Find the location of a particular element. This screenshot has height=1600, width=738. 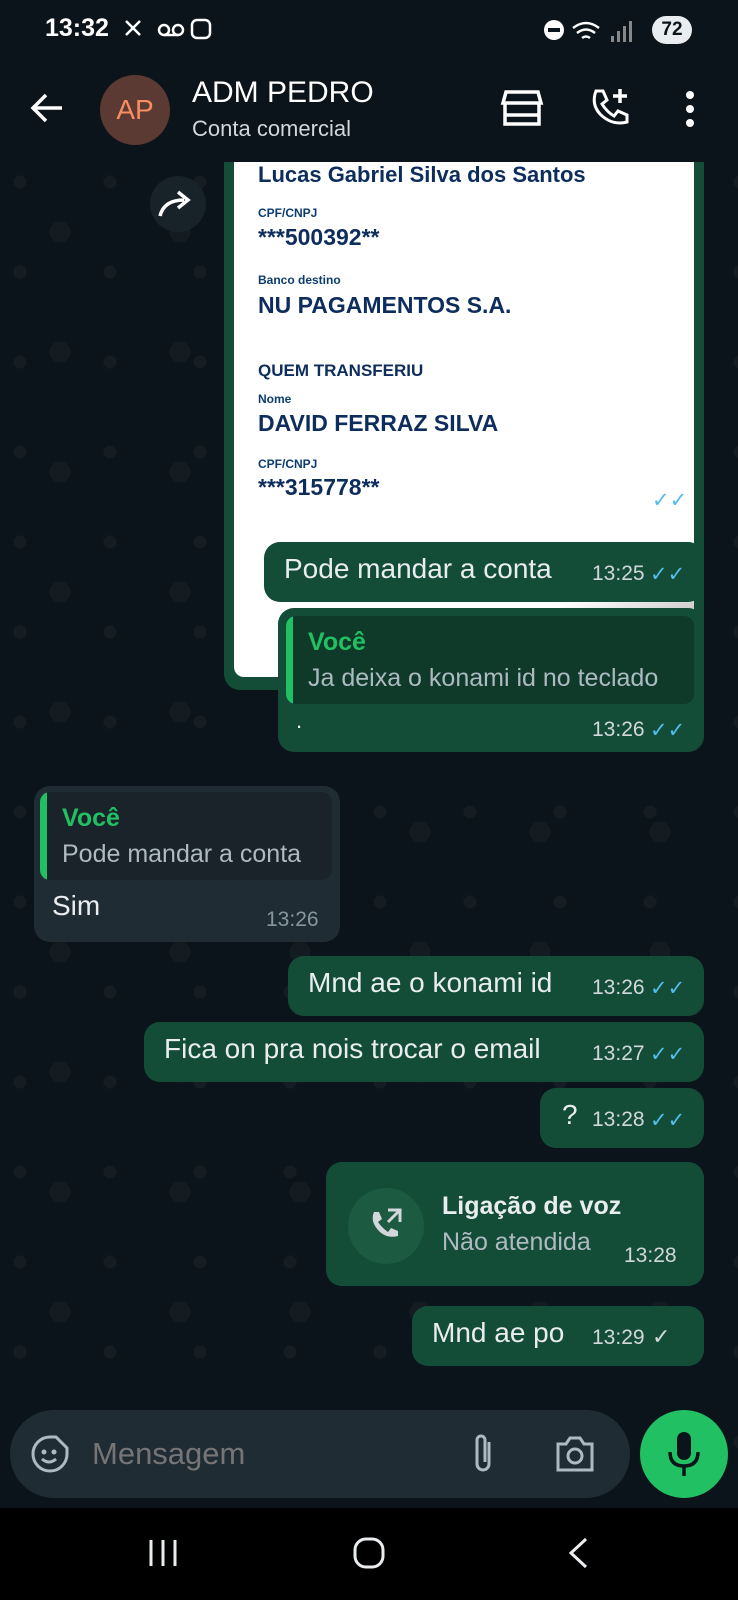

outgoing-message: Mnd ae o konami id 13:26 ✓✓ is located at coordinates (496, 986).